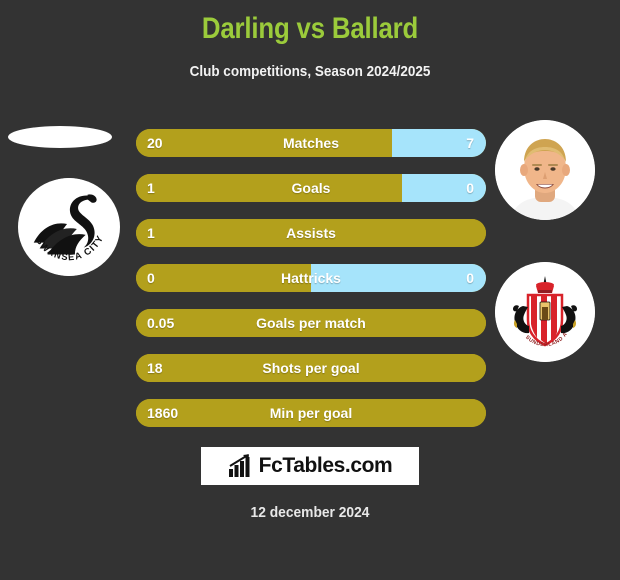  I want to click on stat-label: Assists, so click(311, 233).